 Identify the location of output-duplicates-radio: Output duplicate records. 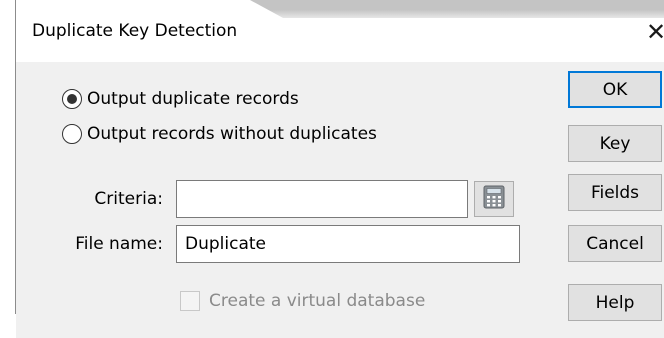
(180, 99).